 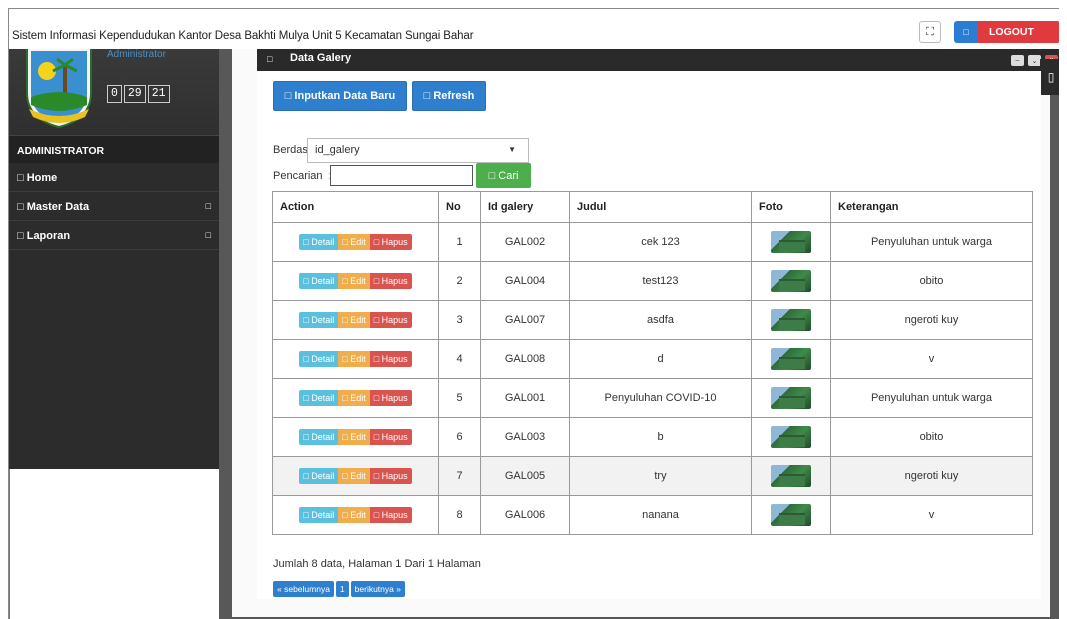 I want to click on fullscreen-icon: ⛶, so click(x=930, y=31).